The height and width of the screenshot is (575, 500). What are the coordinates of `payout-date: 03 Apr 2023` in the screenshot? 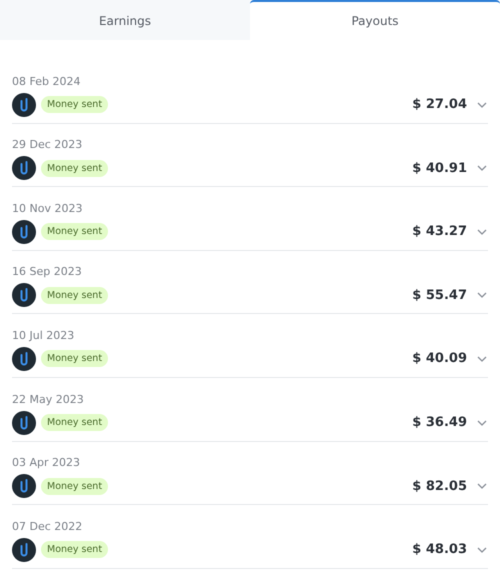 It's located at (46, 463).